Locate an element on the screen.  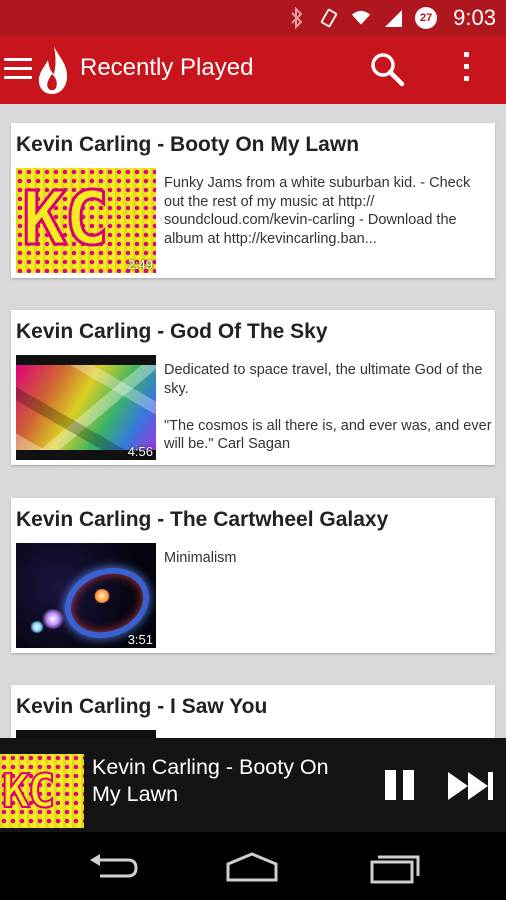
back-icon is located at coordinates (114, 867).